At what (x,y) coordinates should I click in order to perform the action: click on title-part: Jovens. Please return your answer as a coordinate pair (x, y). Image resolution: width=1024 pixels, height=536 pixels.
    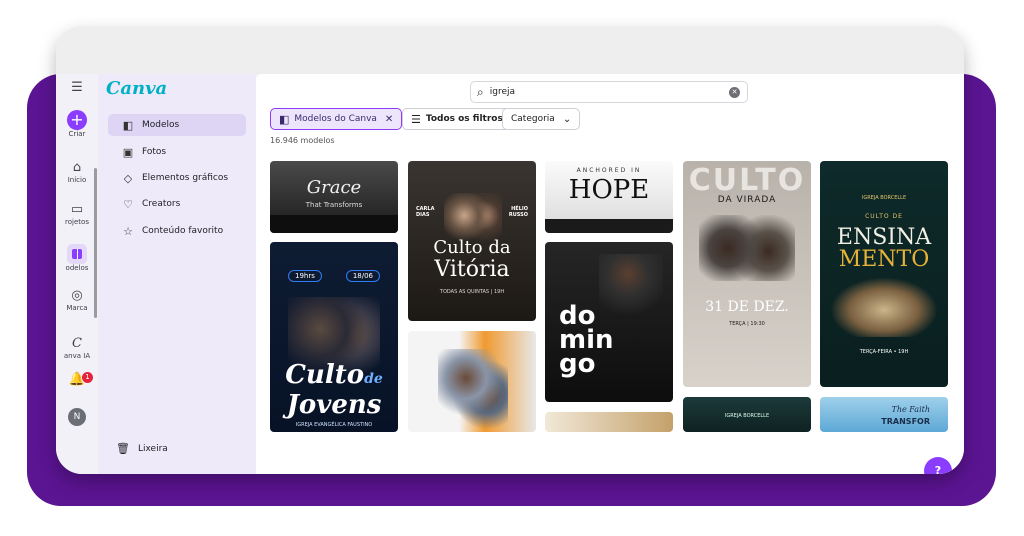
    Looking at the image, I should click on (334, 405).